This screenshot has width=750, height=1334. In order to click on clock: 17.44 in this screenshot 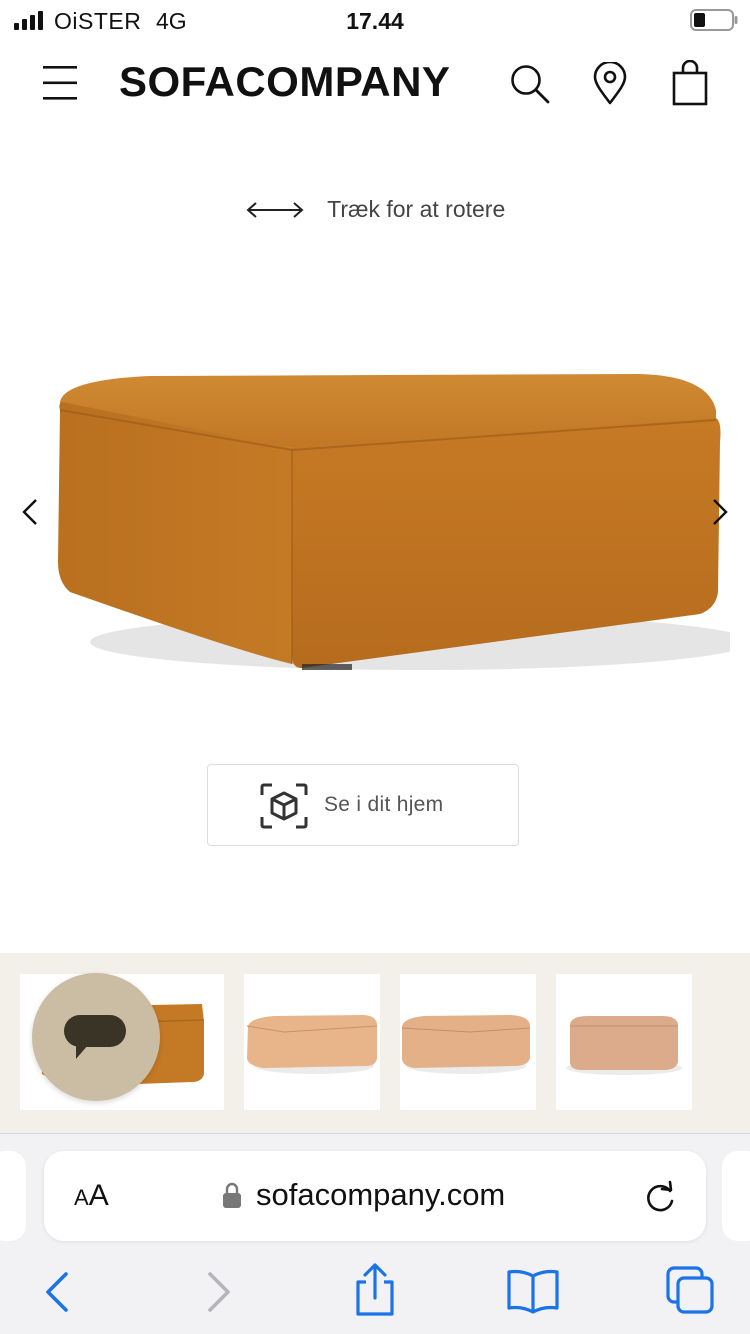, I will do `click(375, 21)`.